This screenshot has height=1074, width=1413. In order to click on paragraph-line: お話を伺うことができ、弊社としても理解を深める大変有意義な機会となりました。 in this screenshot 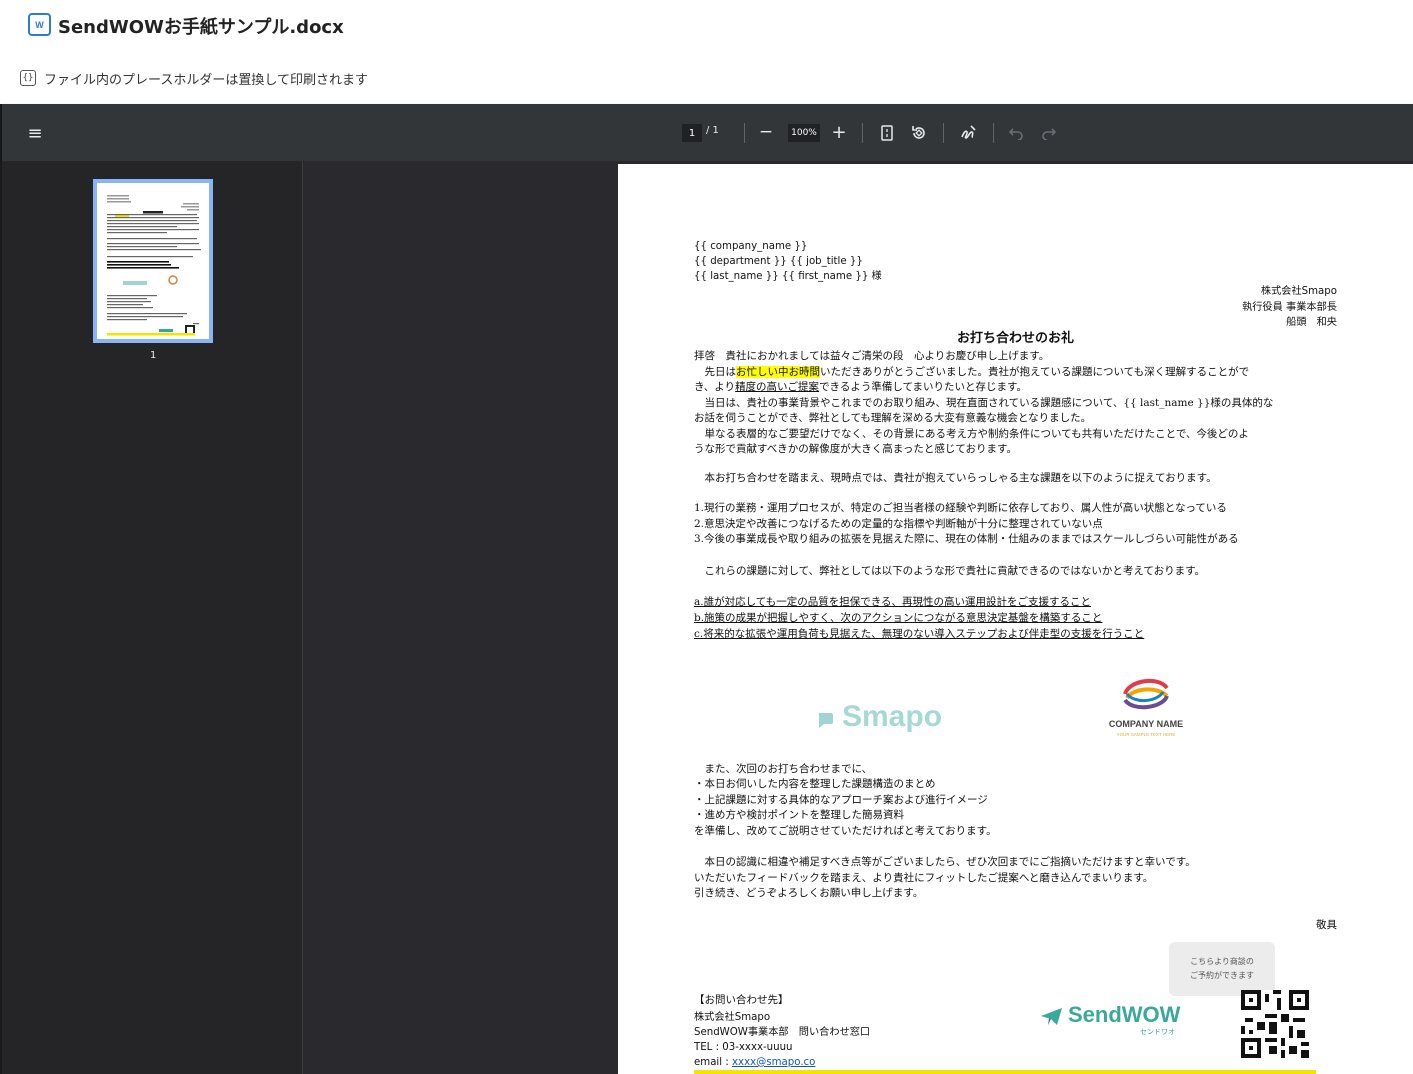, I will do `click(893, 418)`.